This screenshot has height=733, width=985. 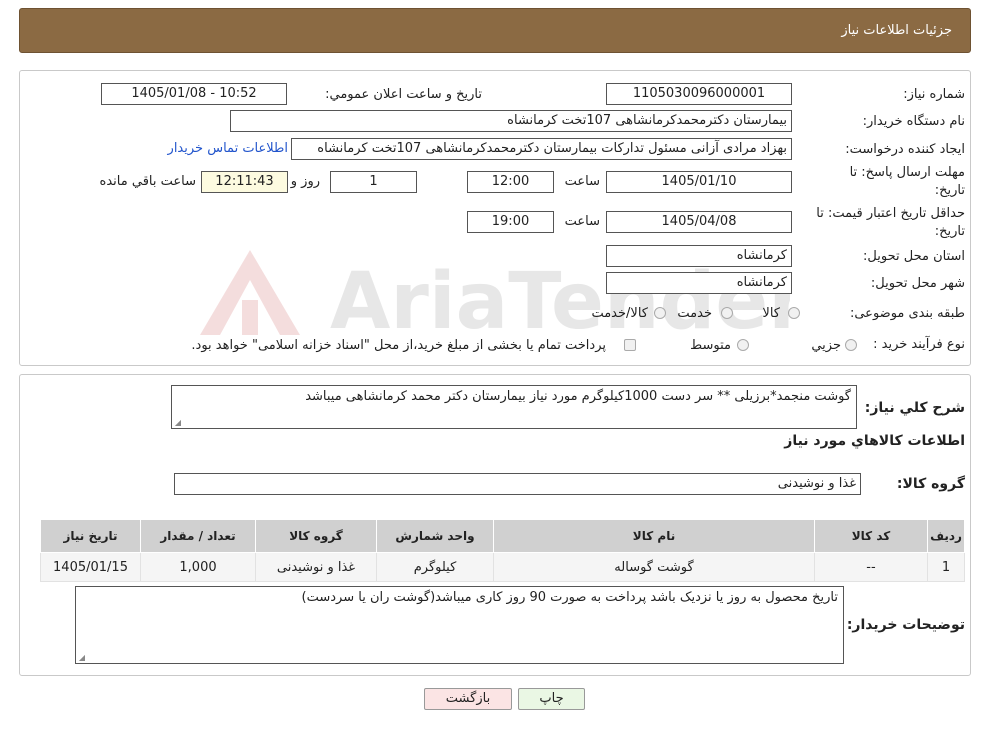 What do you see at coordinates (871, 536) in the screenshot?
I see `col-code: کد کالا` at bounding box center [871, 536].